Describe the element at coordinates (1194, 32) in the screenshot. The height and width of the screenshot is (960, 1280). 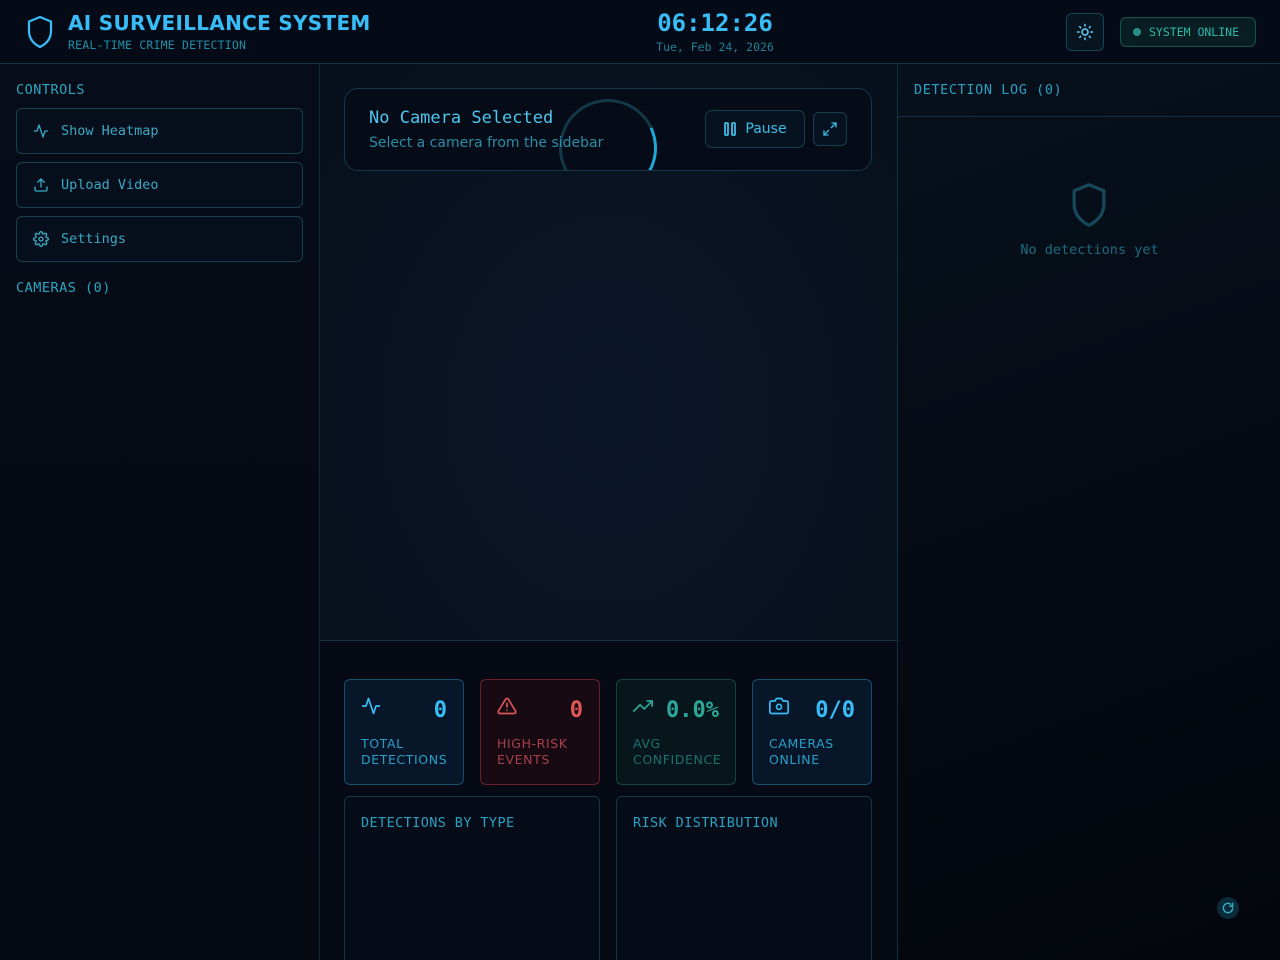
I see `system-status-text: SYSTEM ONLINE` at that location.